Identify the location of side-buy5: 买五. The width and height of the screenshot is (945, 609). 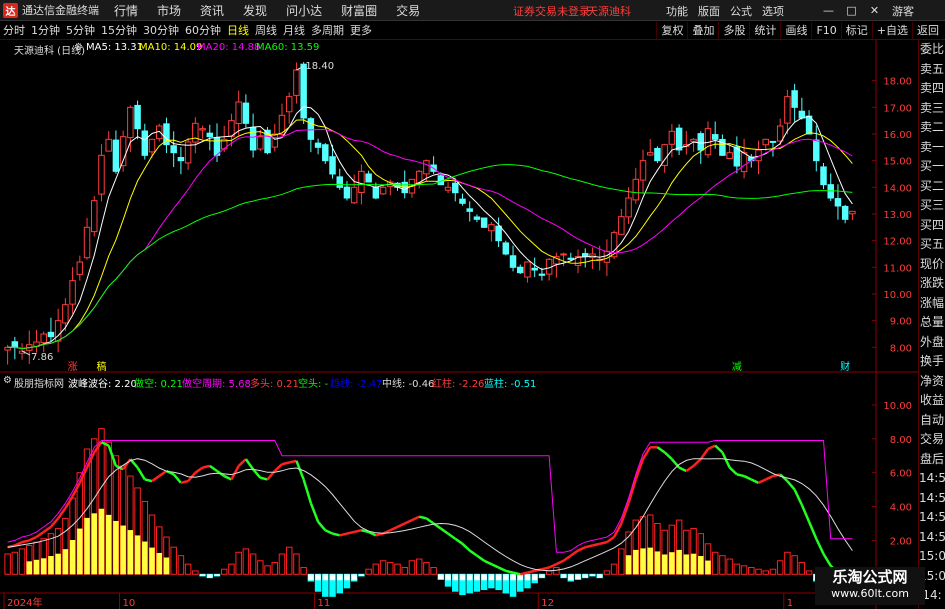
(932, 245).